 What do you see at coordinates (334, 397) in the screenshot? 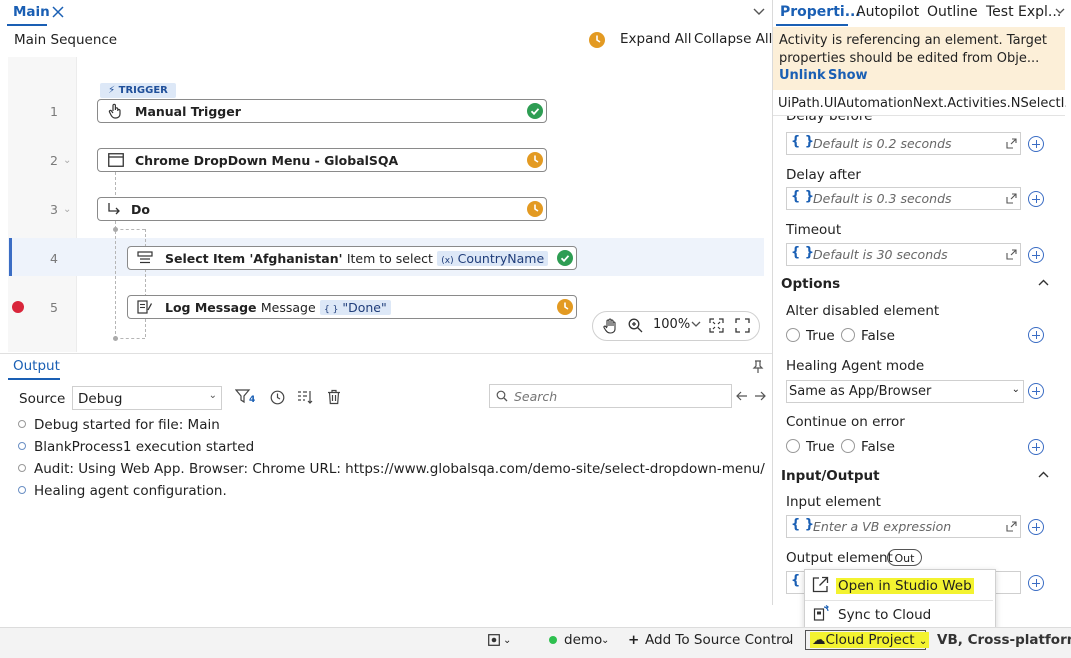
I see `trash-icon` at bounding box center [334, 397].